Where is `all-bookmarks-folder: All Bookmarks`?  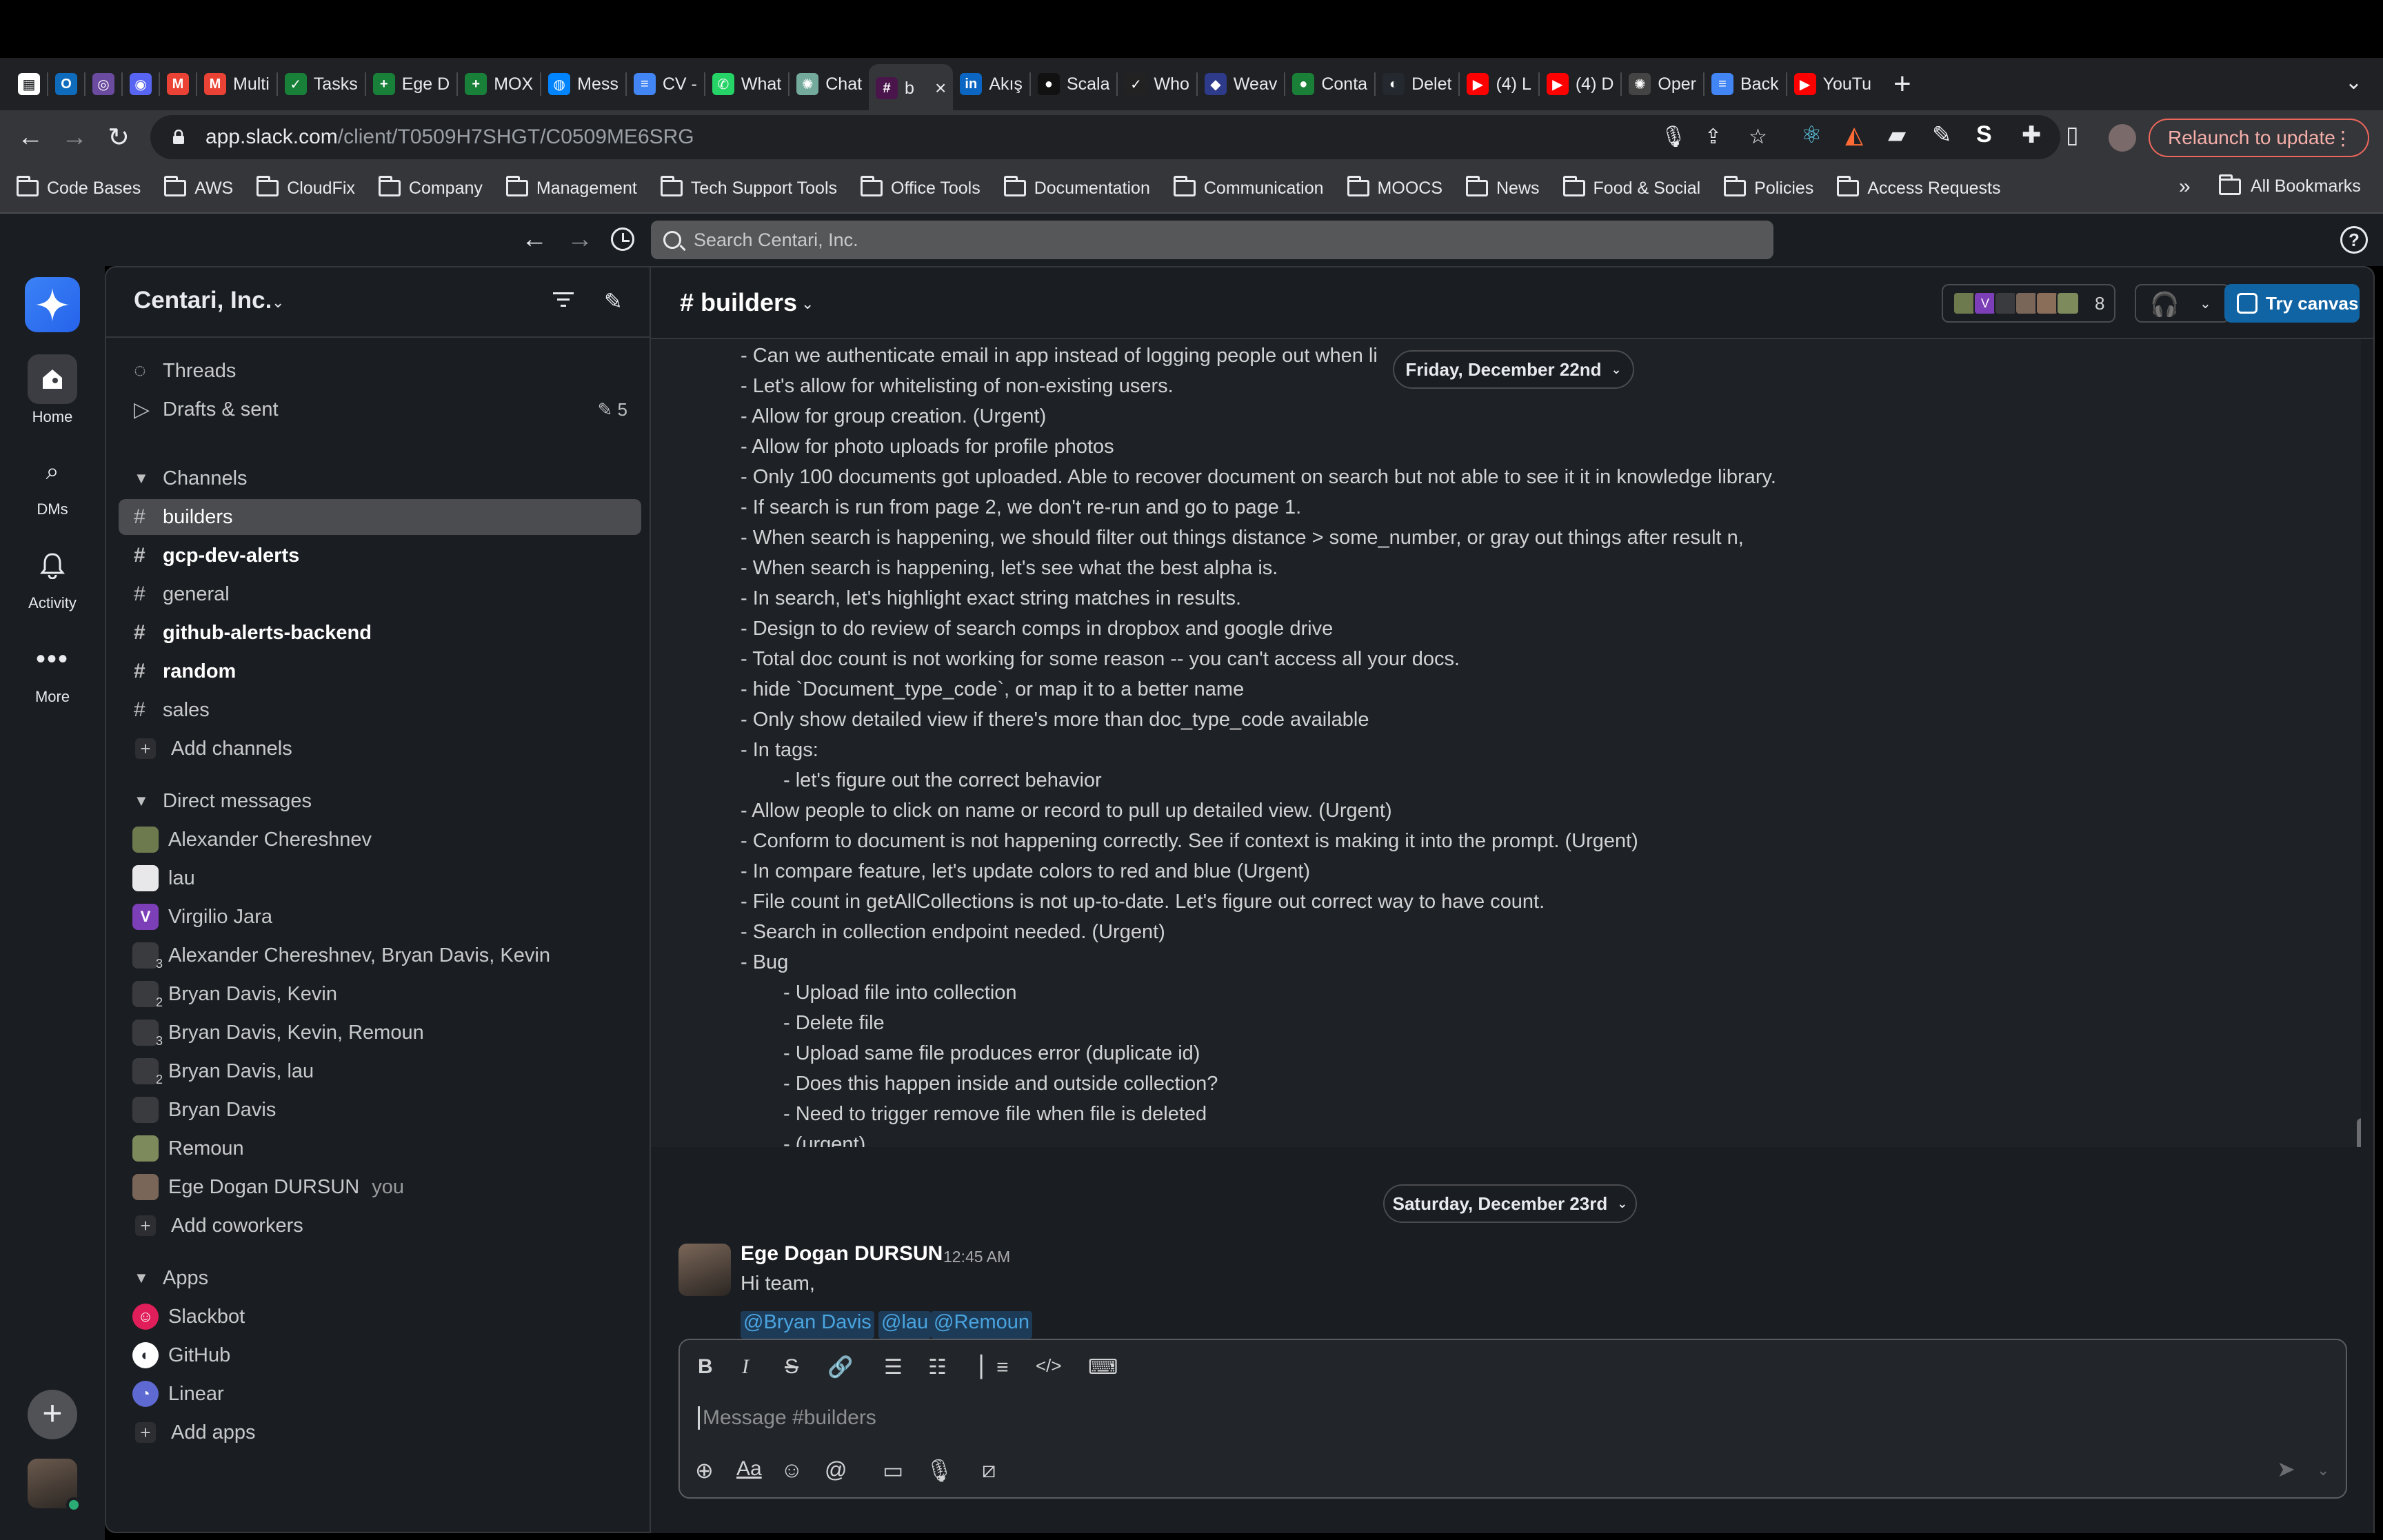
all-bookmarks-folder: All Bookmarks is located at coordinates (2290, 185).